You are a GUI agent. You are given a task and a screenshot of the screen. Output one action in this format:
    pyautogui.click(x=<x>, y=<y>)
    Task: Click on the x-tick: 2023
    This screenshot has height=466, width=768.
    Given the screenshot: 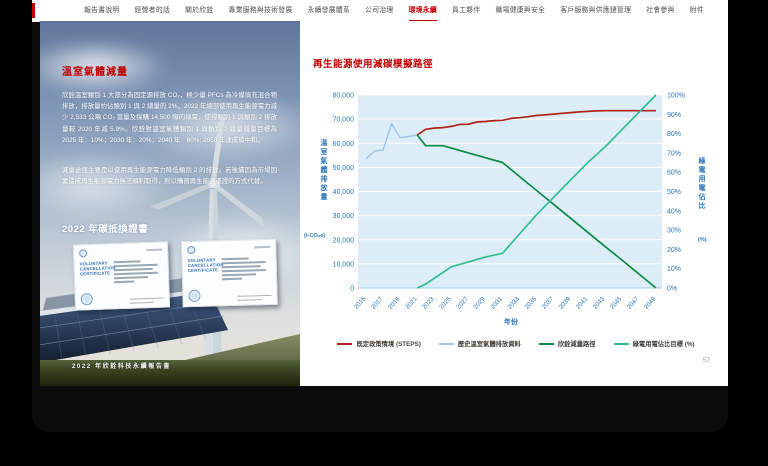 What is the action you would take?
    pyautogui.click(x=428, y=302)
    